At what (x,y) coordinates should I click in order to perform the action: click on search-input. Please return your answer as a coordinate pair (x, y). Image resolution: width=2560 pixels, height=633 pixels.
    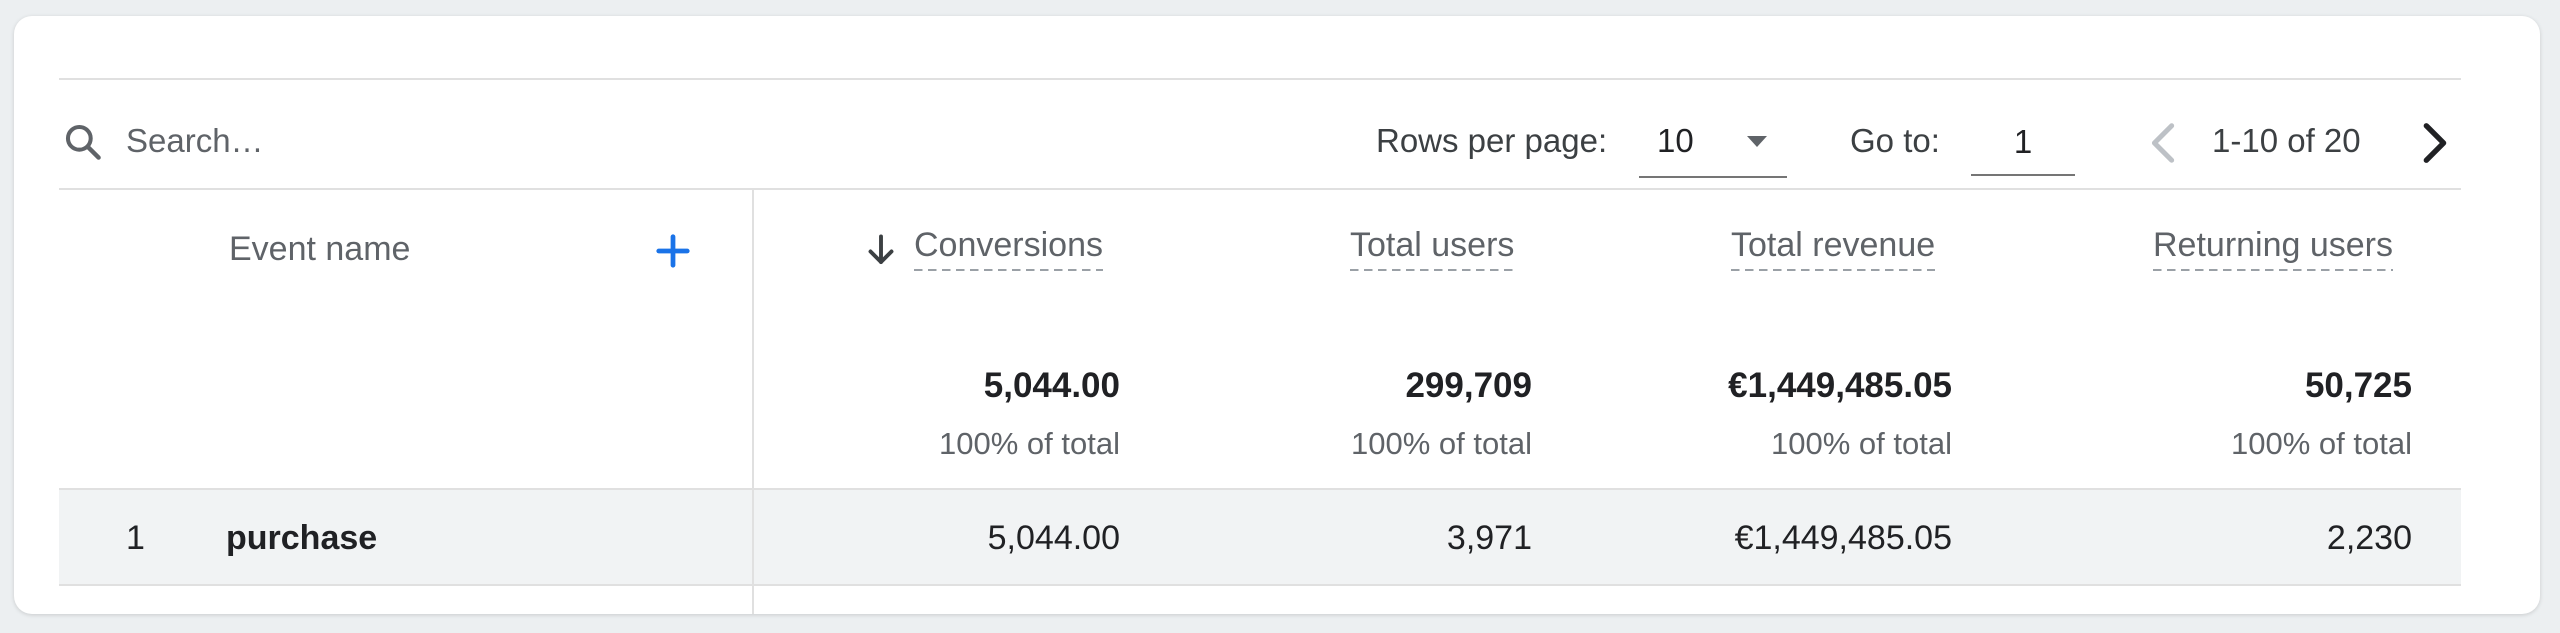
    Looking at the image, I should click on (476, 141).